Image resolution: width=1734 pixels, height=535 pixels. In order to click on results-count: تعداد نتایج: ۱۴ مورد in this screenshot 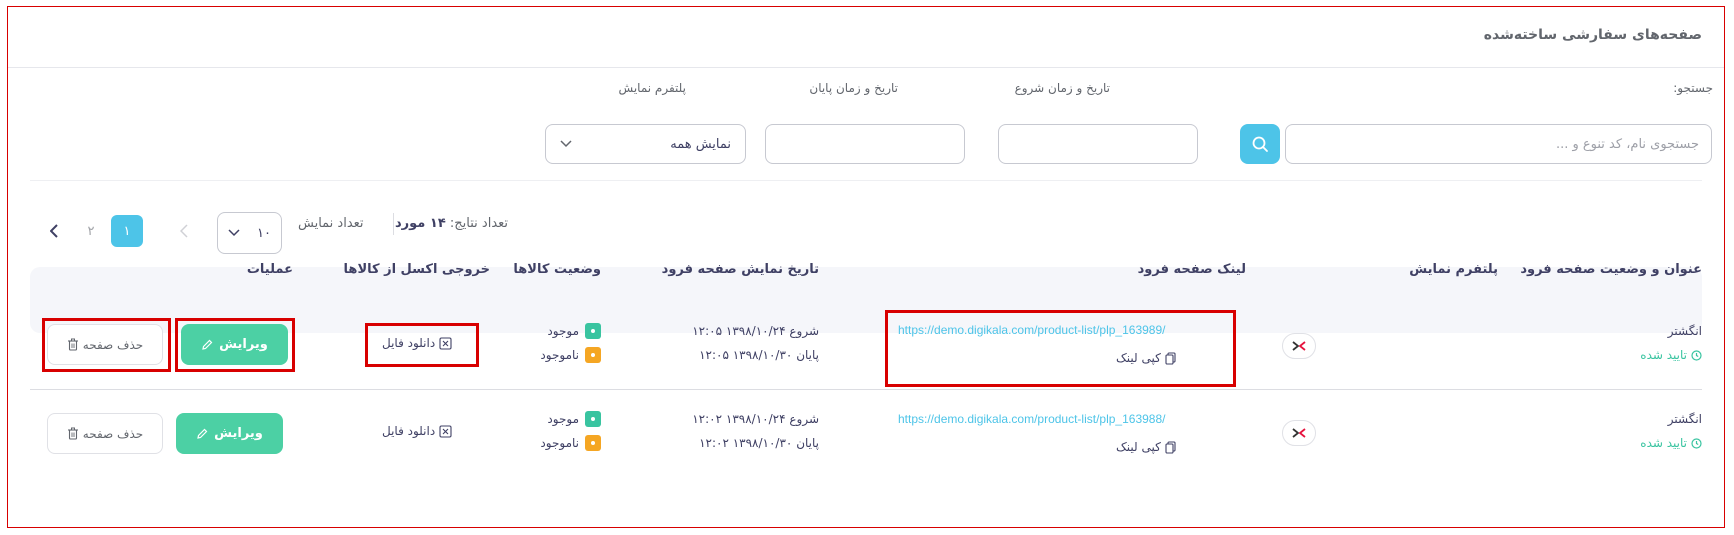, I will do `click(451, 223)`.